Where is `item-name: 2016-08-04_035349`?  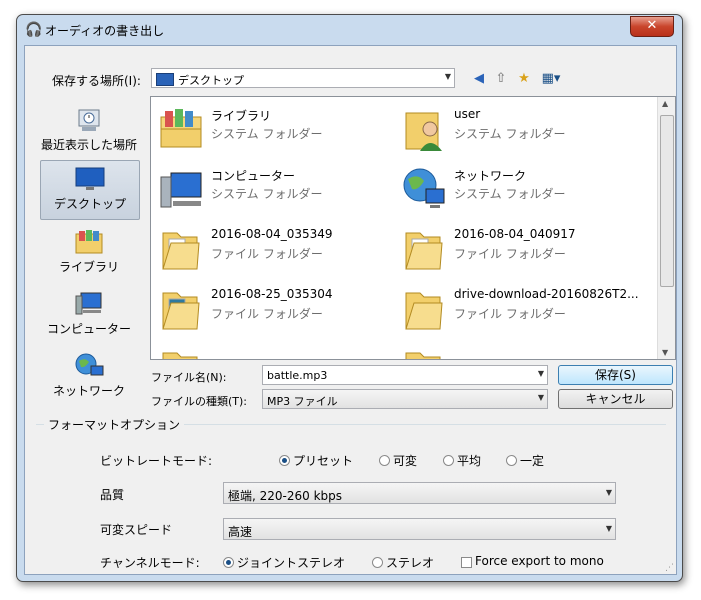
item-name: 2016-08-04_035349 is located at coordinates (272, 234).